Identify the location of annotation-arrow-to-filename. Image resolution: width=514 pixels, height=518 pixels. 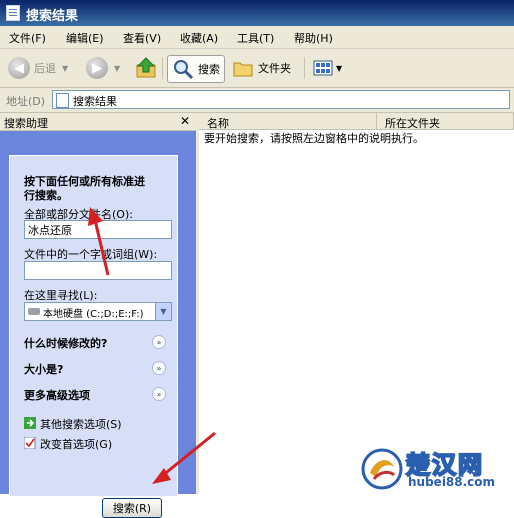
(99, 241).